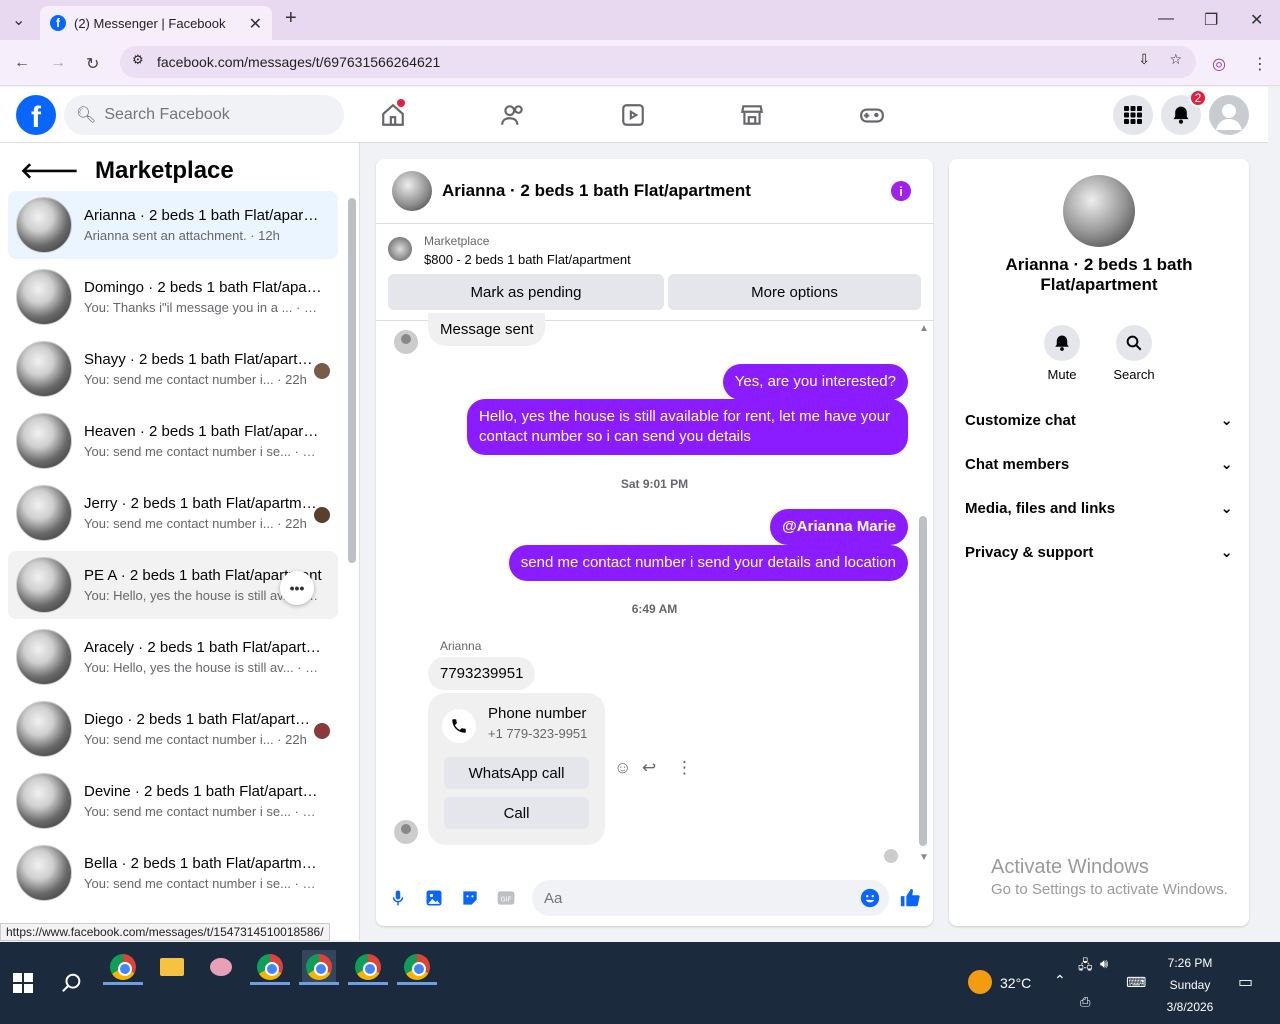 This screenshot has width=1280, height=1024. I want to click on windows-start-icon, so click(23, 983).